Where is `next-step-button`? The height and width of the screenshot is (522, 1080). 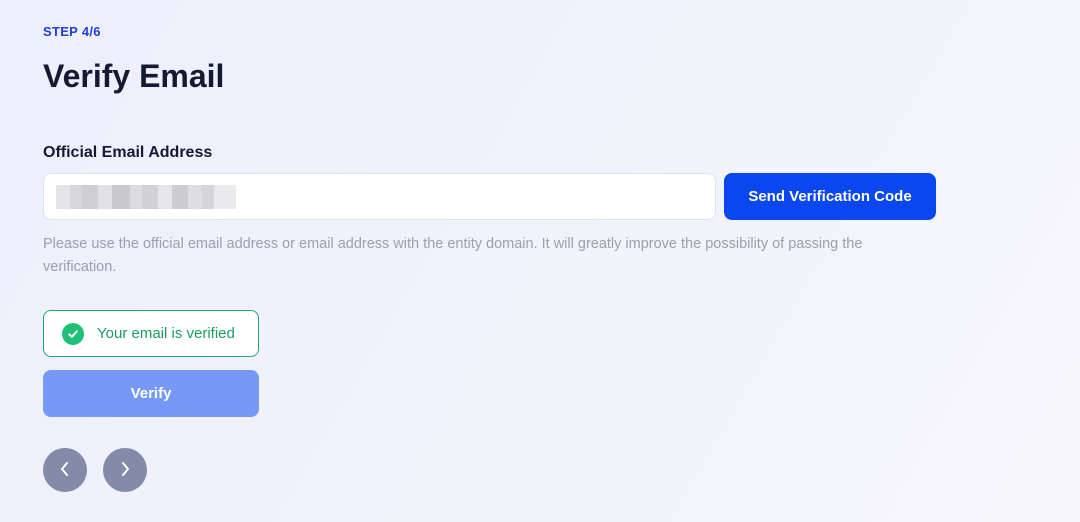
next-step-button is located at coordinates (125, 470).